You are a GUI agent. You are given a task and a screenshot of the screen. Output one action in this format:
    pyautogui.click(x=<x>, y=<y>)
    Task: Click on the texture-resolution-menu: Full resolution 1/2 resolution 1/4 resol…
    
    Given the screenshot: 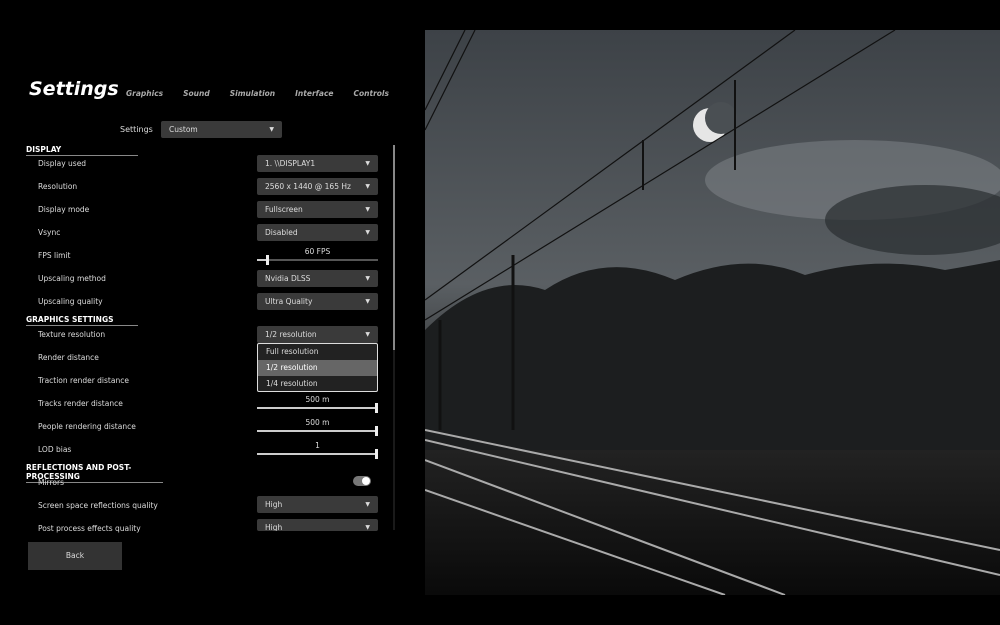 What is the action you would take?
    pyautogui.click(x=317, y=367)
    